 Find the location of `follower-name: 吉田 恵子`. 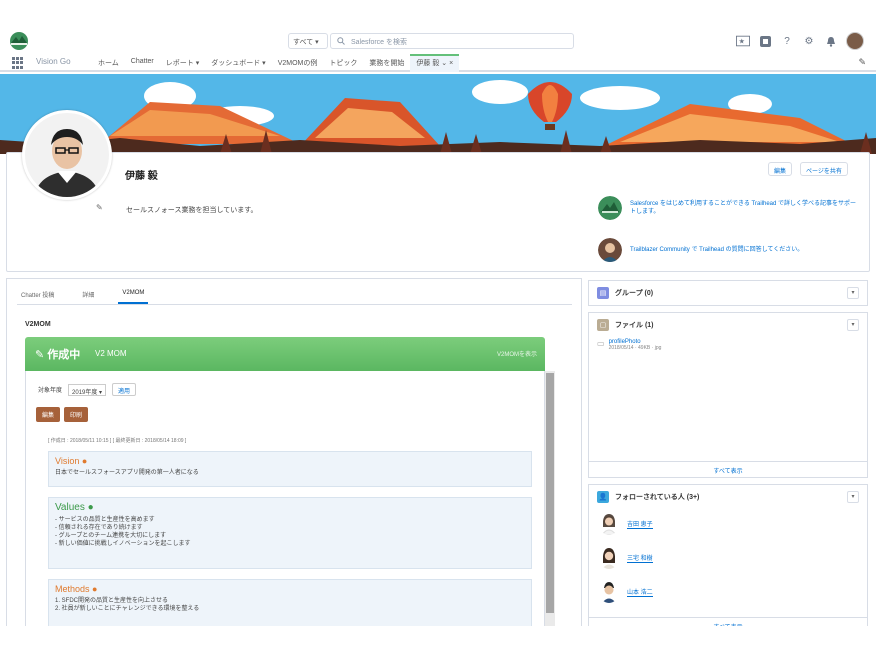

follower-name: 吉田 恵子 is located at coordinates (640, 524).